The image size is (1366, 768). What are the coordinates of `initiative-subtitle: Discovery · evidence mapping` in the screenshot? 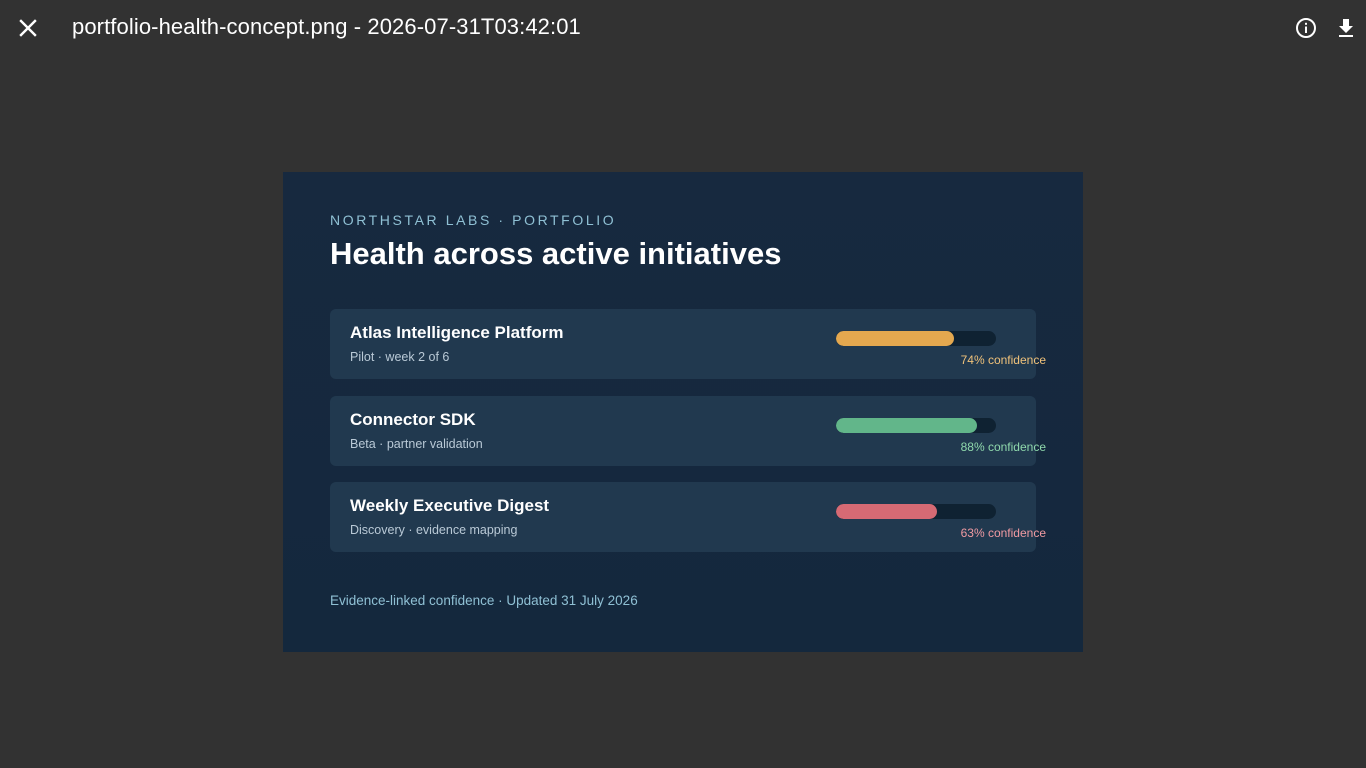 It's located at (434, 530).